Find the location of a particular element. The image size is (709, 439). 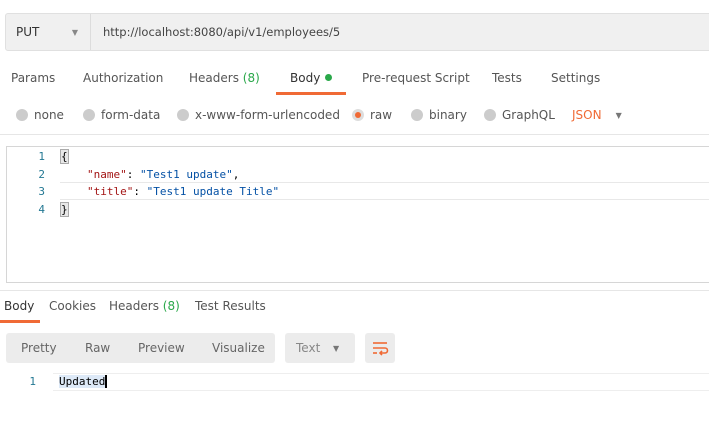

brace: { is located at coordinates (64, 156).